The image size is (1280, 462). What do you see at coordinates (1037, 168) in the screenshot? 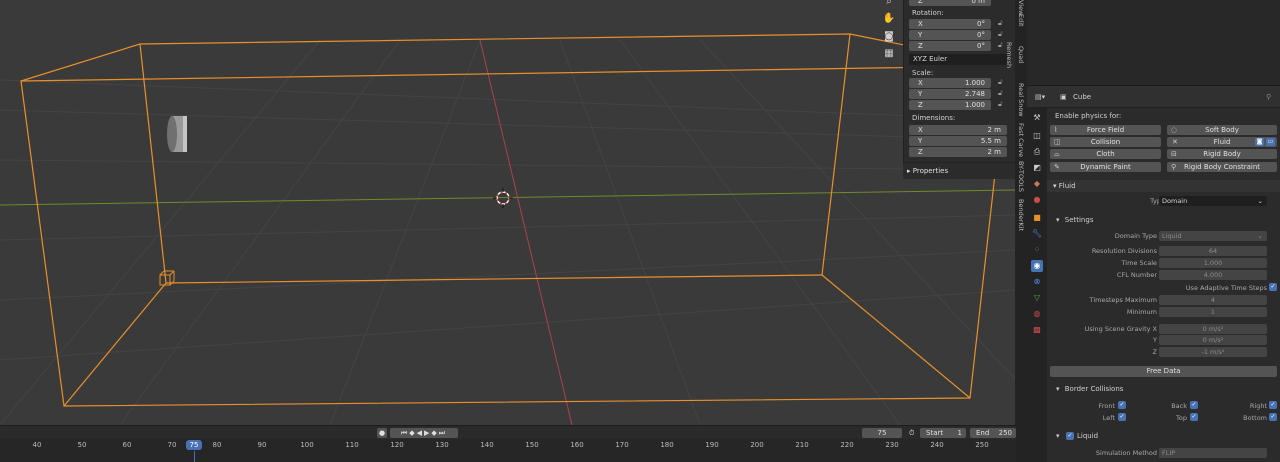
I see `view-layer-icon: ◩` at bounding box center [1037, 168].